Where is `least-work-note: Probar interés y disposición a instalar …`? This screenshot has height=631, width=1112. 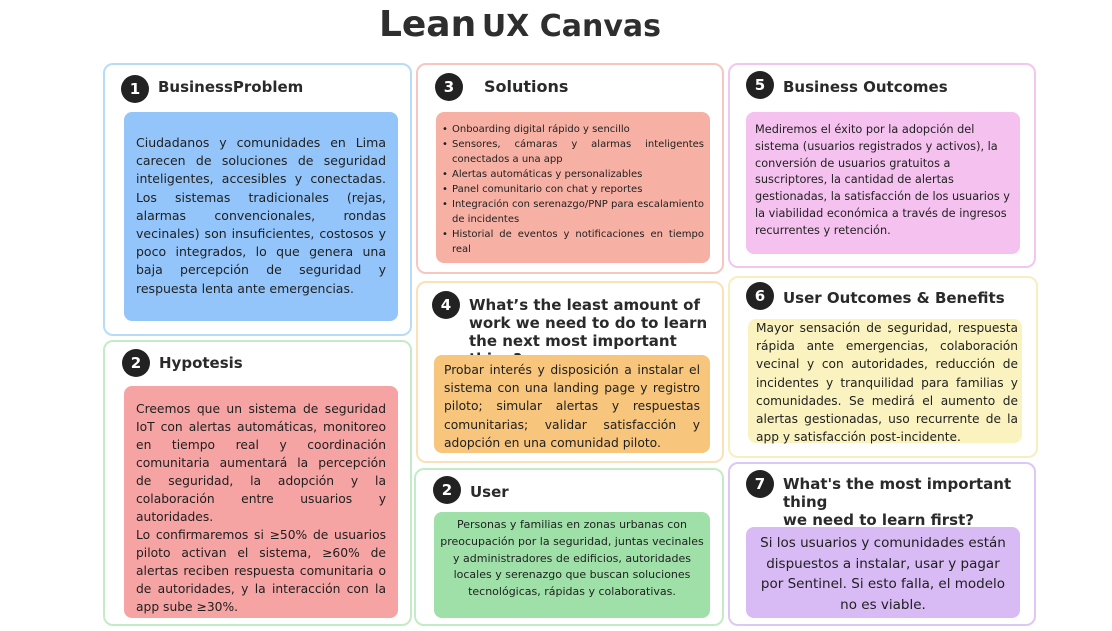 least-work-note: Probar interés y disposición a instalar … is located at coordinates (572, 404).